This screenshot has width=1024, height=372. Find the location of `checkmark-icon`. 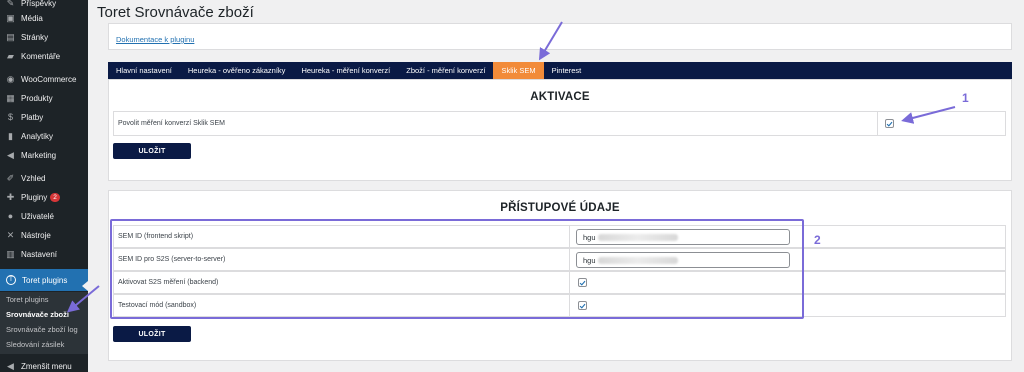

checkmark-icon is located at coordinates (889, 124).